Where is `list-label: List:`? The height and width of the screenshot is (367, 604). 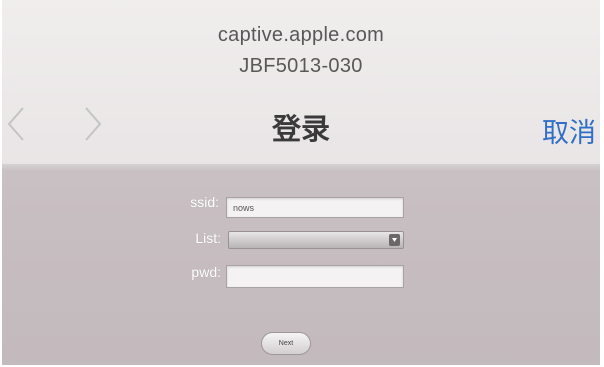
list-label: List: is located at coordinates (208, 238).